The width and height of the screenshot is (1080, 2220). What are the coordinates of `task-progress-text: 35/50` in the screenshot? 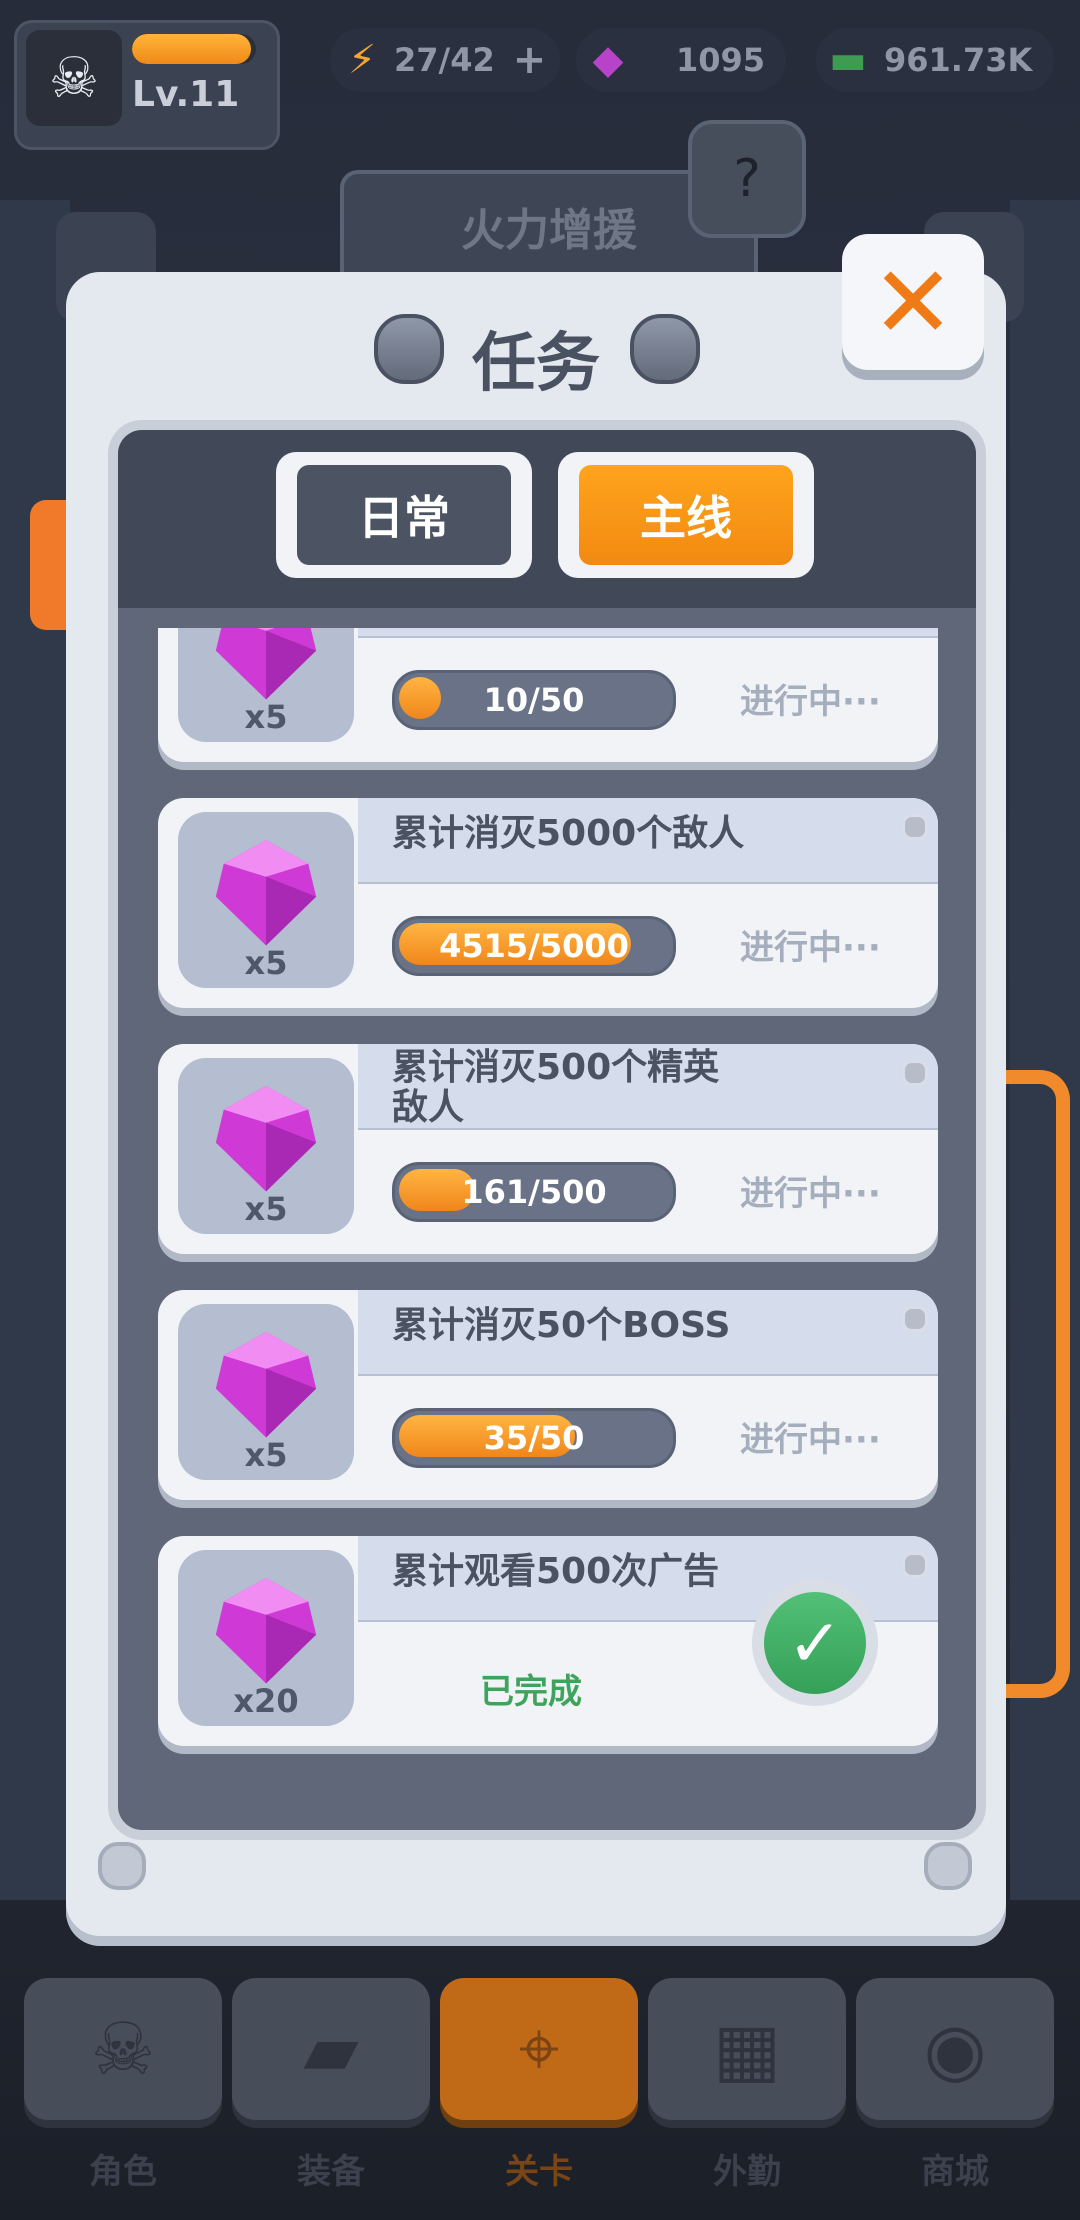 It's located at (534, 1438).